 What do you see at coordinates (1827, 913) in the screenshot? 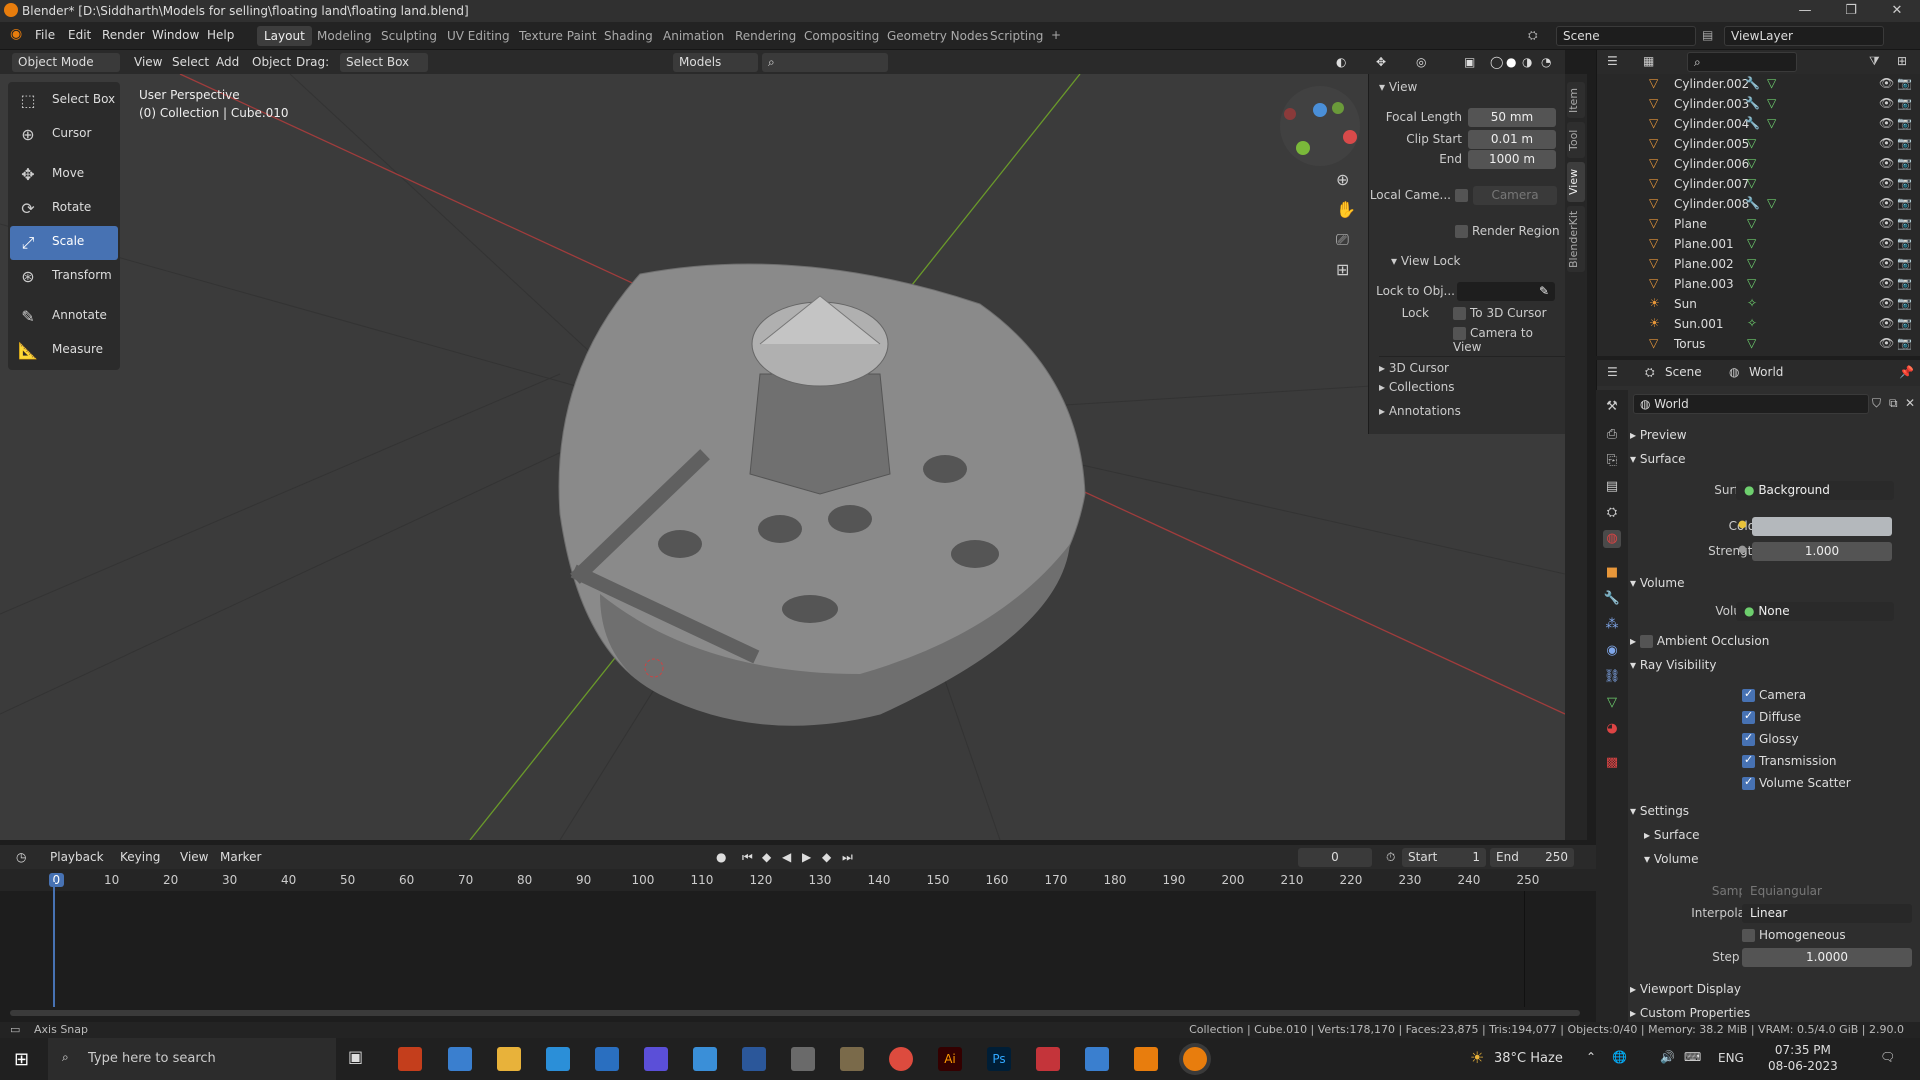
I see `interpolation-dropdown: Linear` at bounding box center [1827, 913].